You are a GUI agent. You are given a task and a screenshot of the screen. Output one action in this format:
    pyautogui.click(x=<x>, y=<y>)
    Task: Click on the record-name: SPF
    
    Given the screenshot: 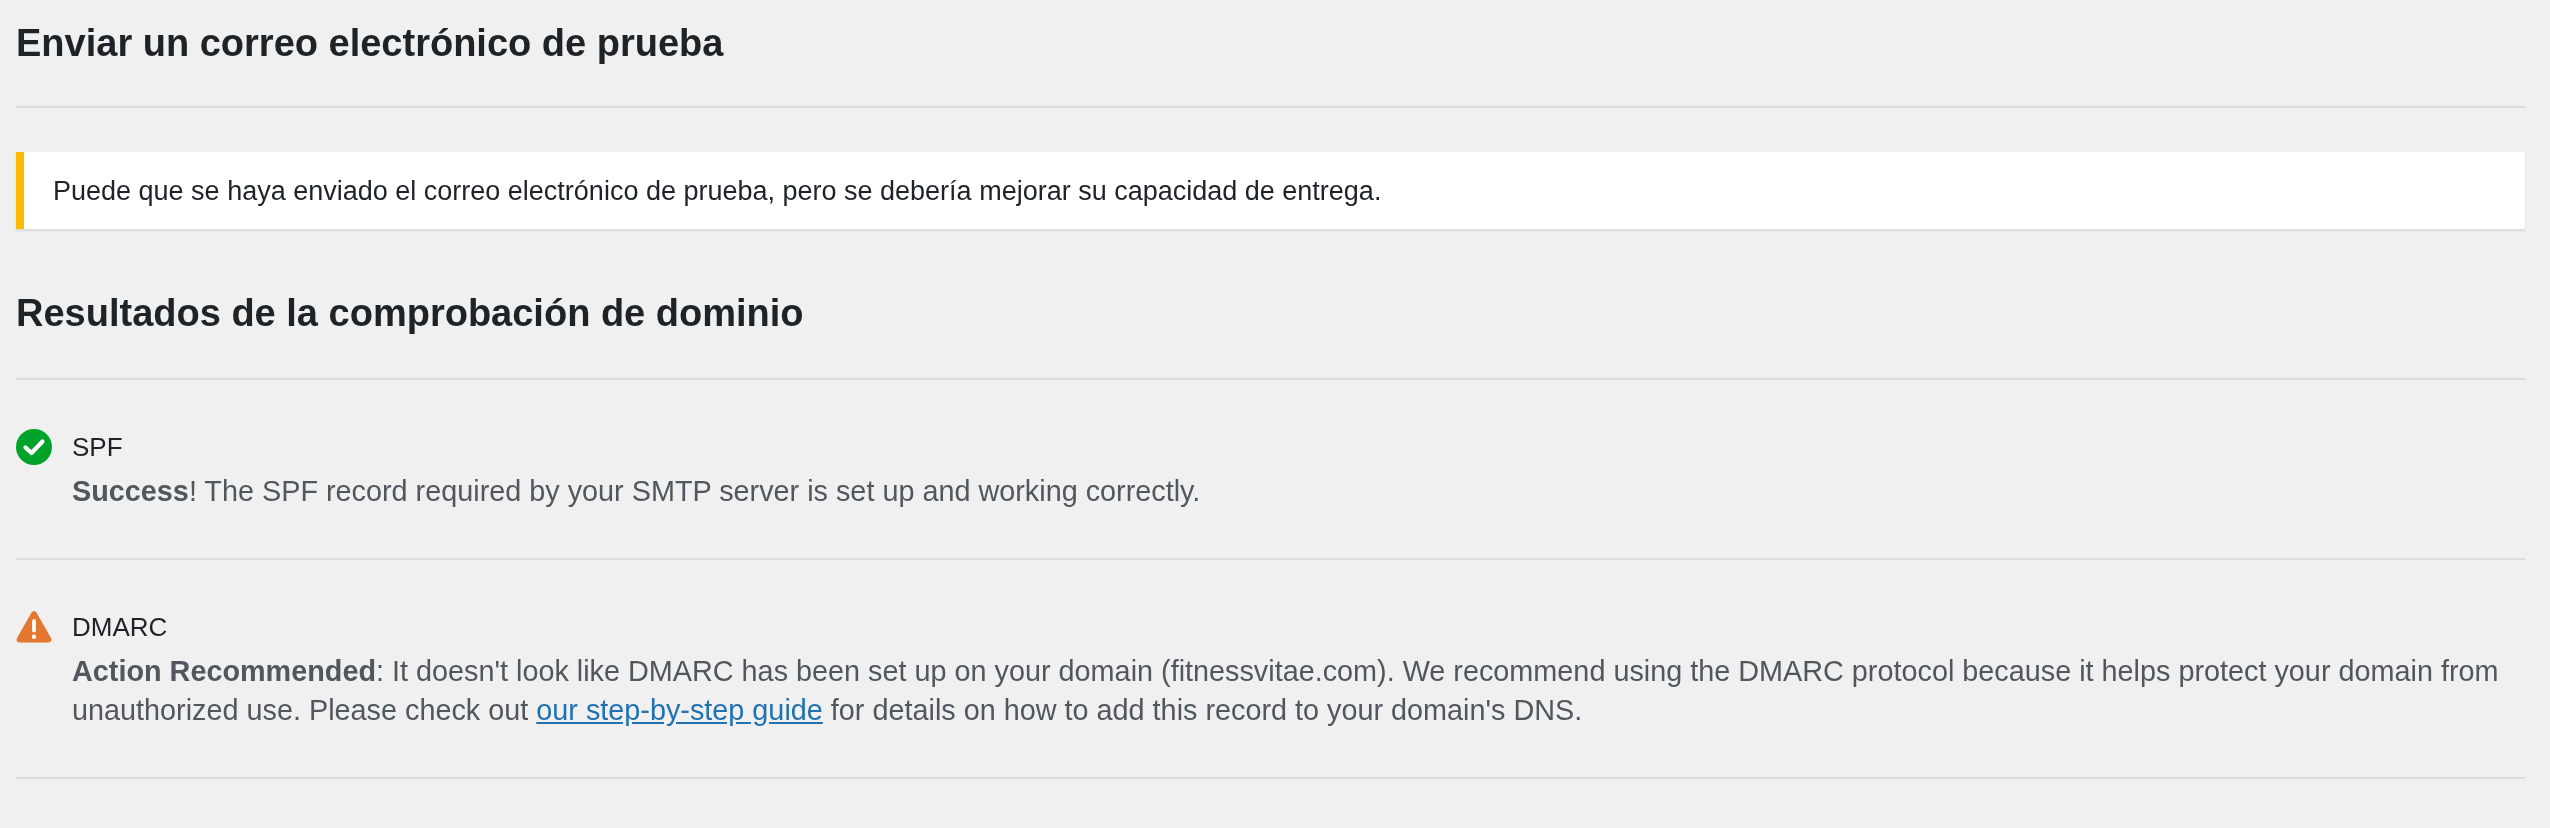 What is the action you would take?
    pyautogui.click(x=97, y=447)
    